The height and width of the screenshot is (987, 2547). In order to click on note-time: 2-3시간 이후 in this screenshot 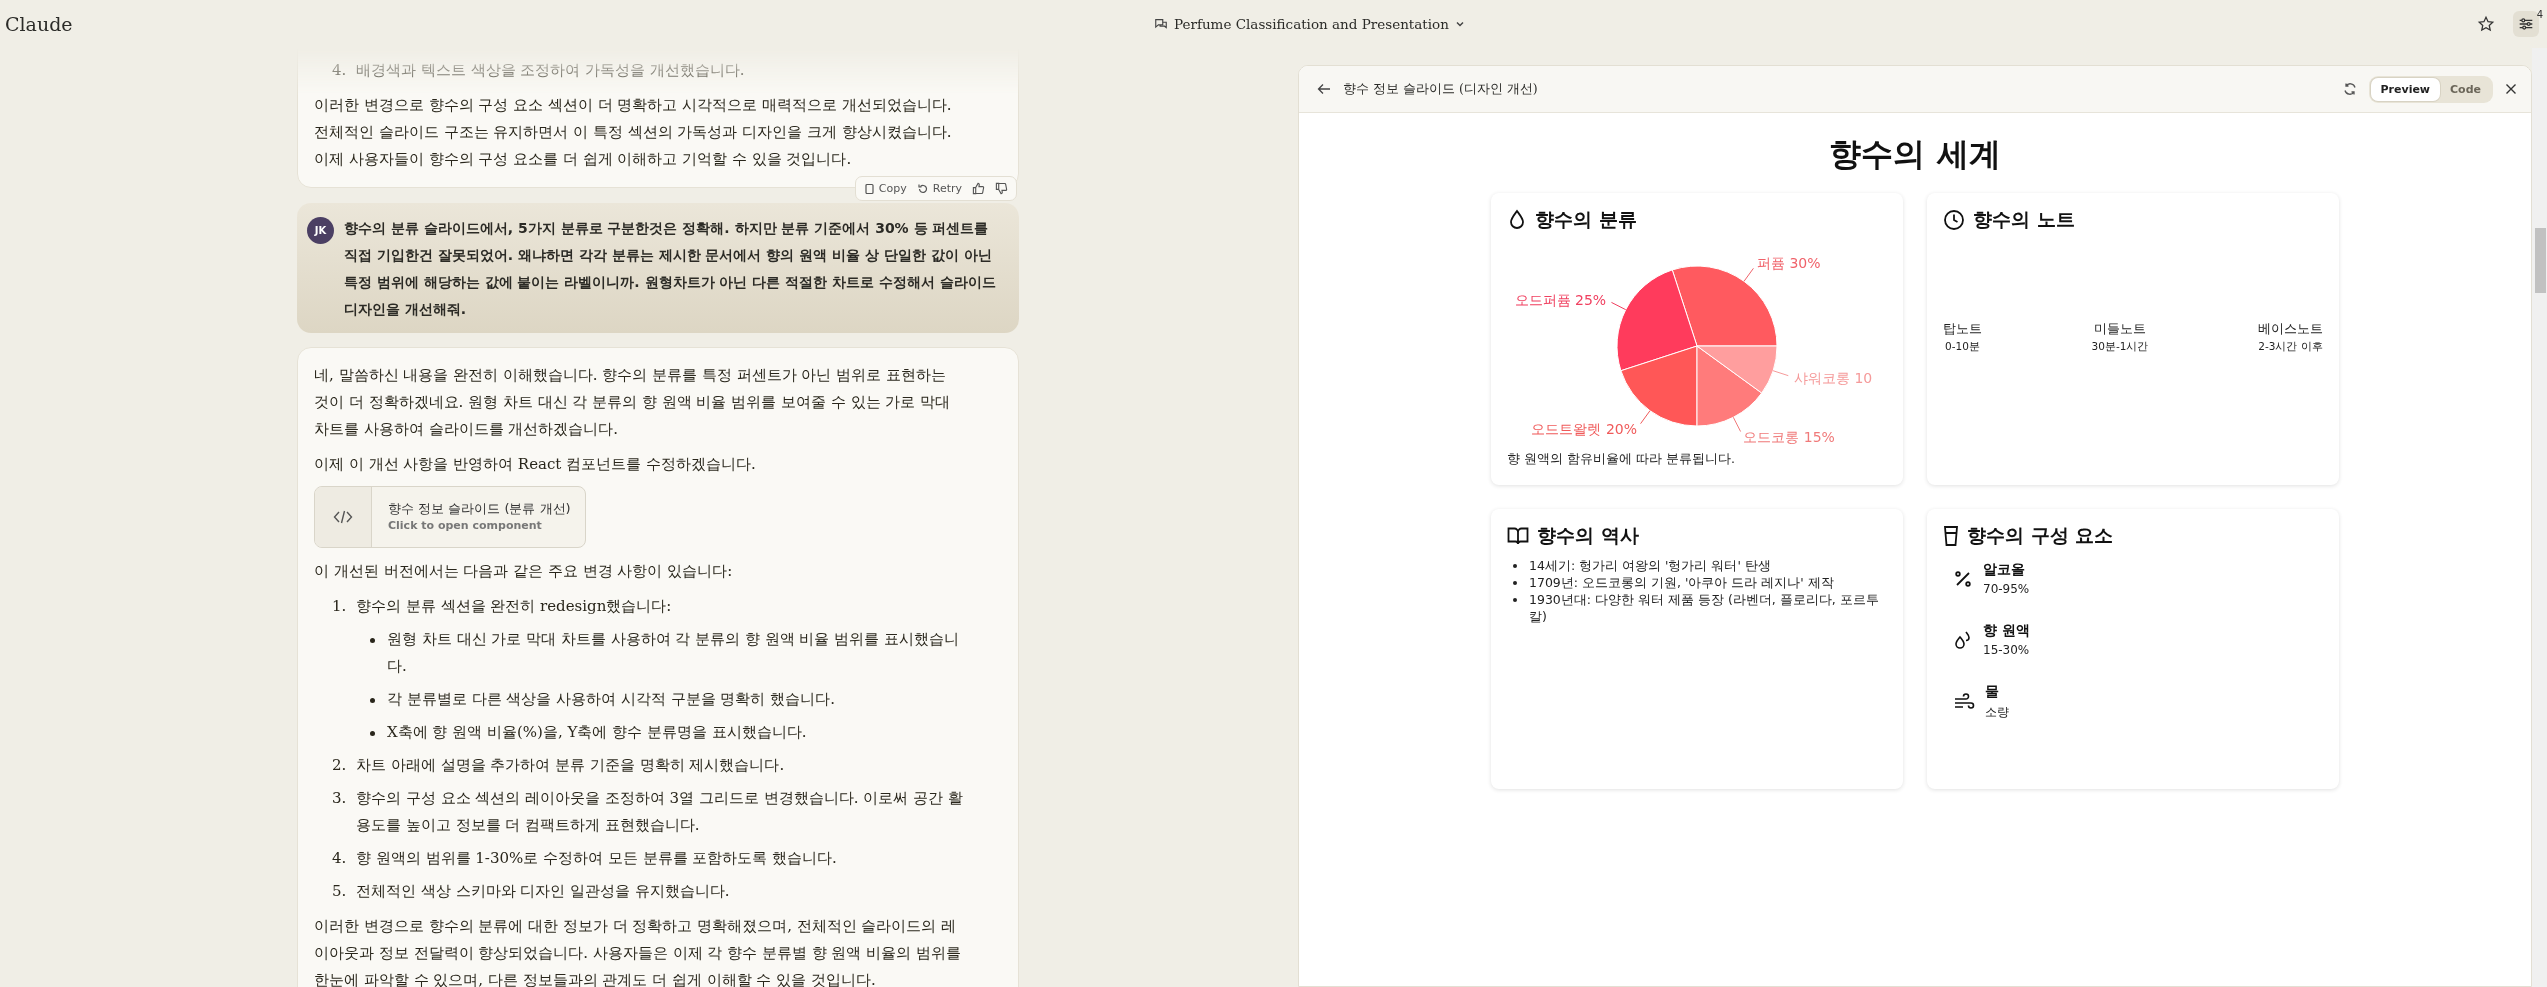, I will do `click(2290, 346)`.